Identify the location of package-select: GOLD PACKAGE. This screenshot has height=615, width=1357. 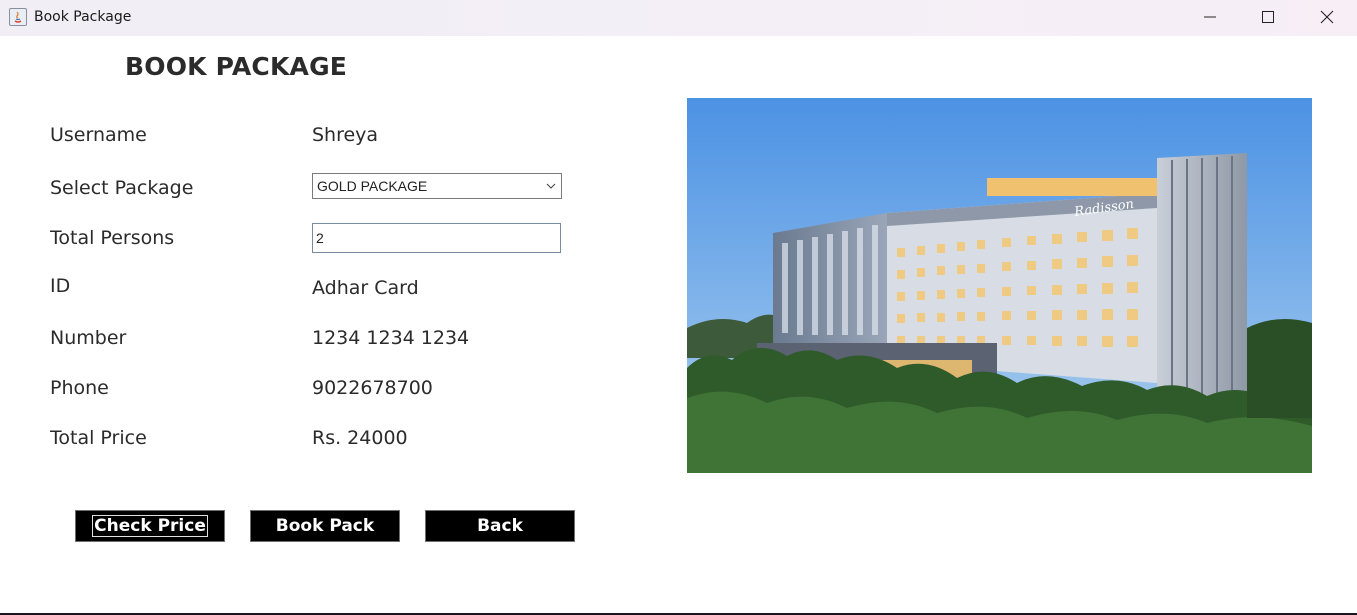
(437, 186).